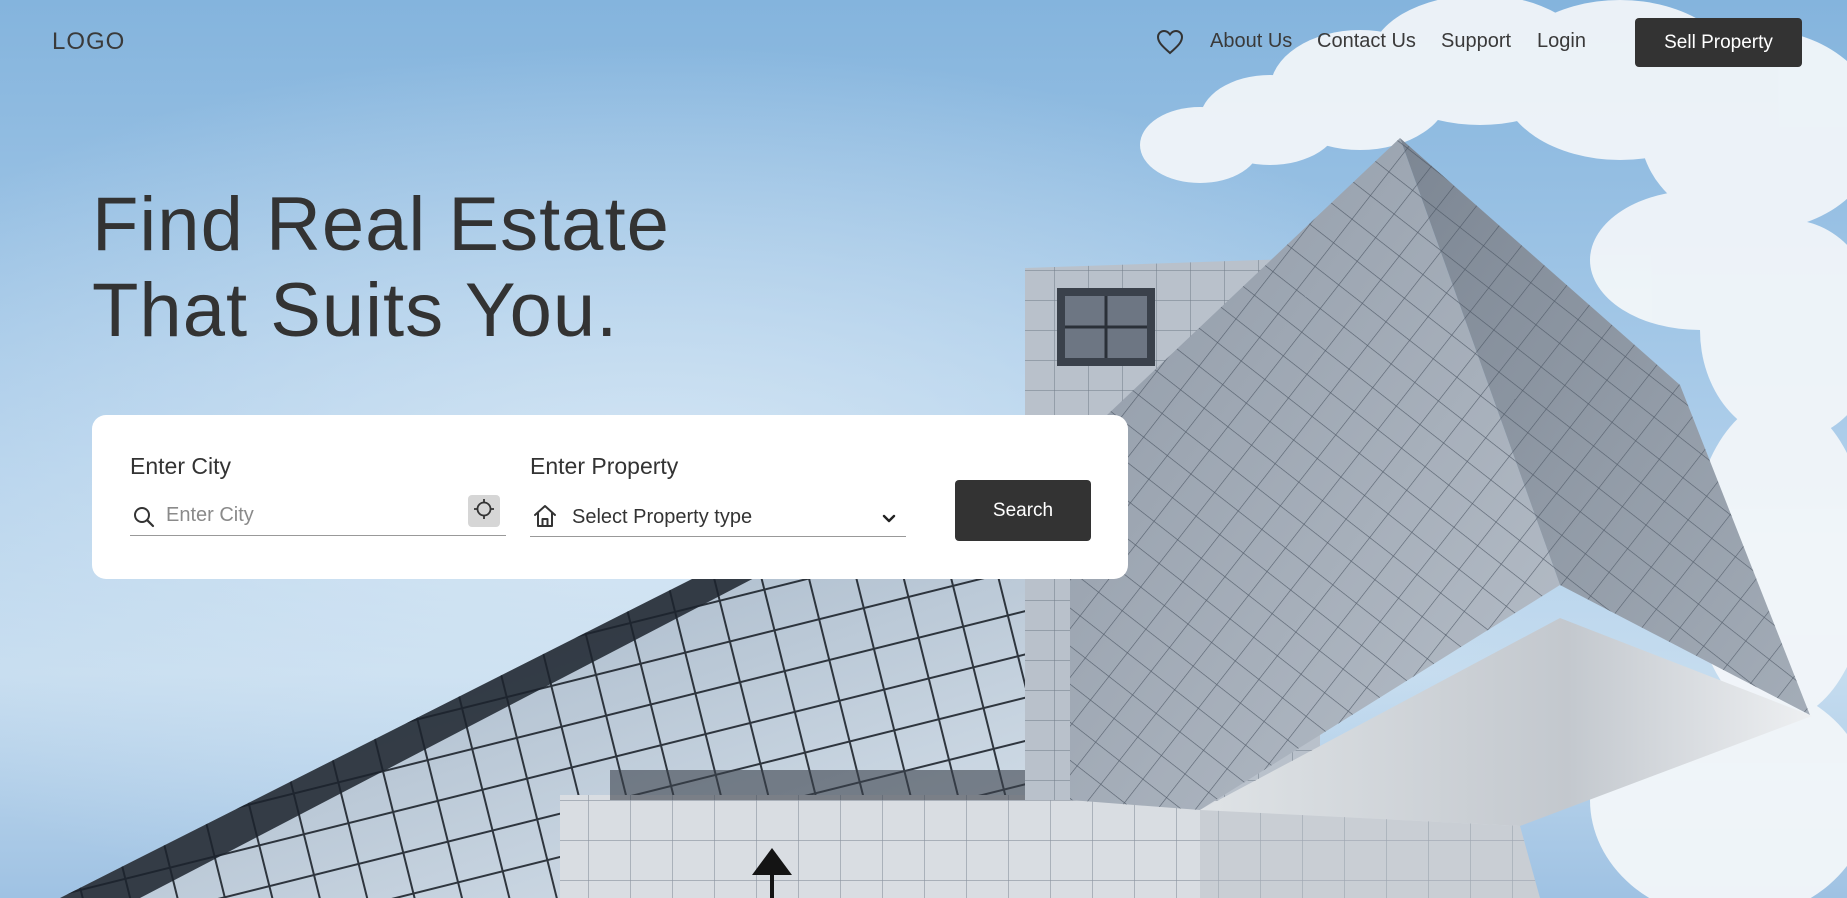 The height and width of the screenshot is (898, 1847). I want to click on hero-title-line-1: Find Real Estate, so click(381, 224).